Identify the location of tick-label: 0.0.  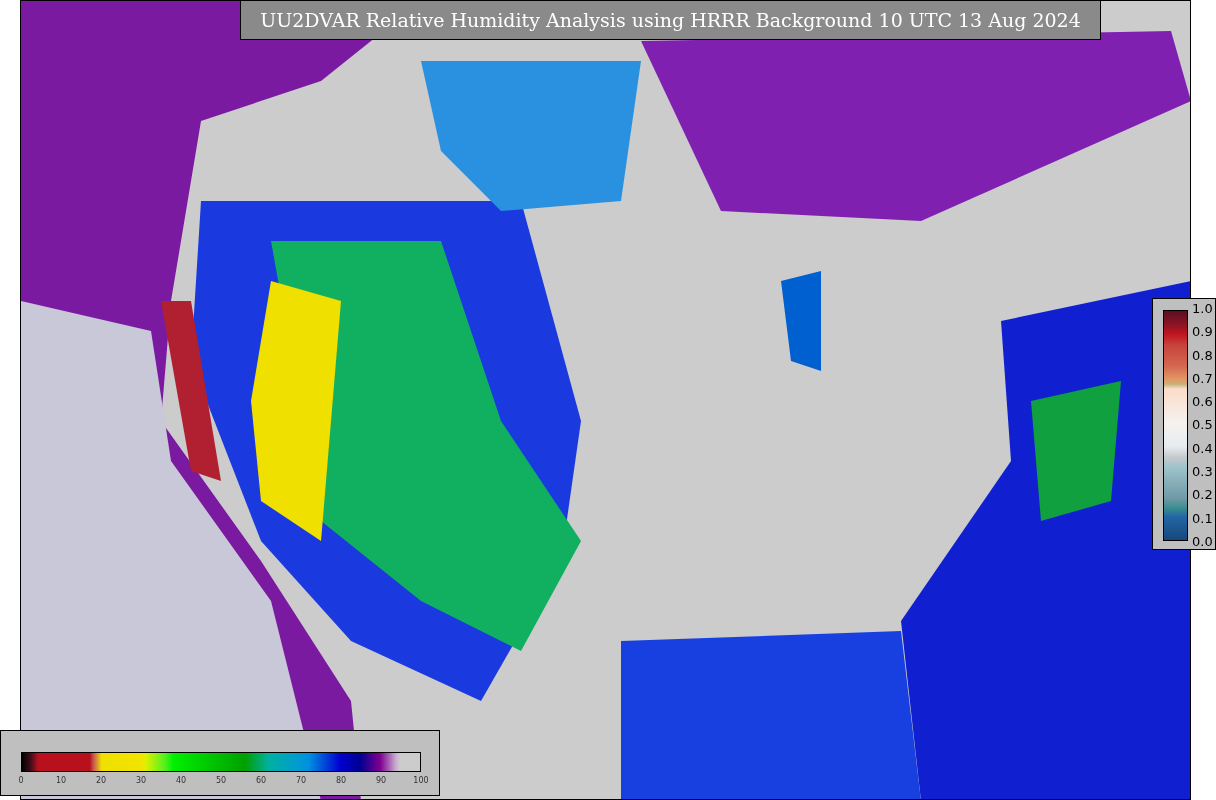
(1202, 541).